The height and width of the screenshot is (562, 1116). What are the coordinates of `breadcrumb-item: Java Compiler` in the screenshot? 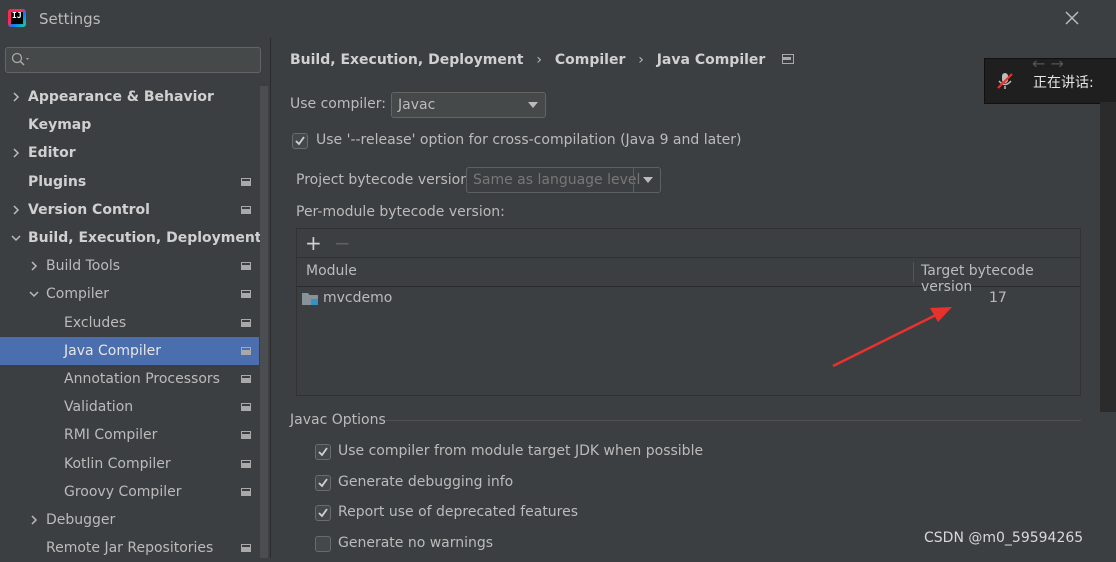 It's located at (711, 60).